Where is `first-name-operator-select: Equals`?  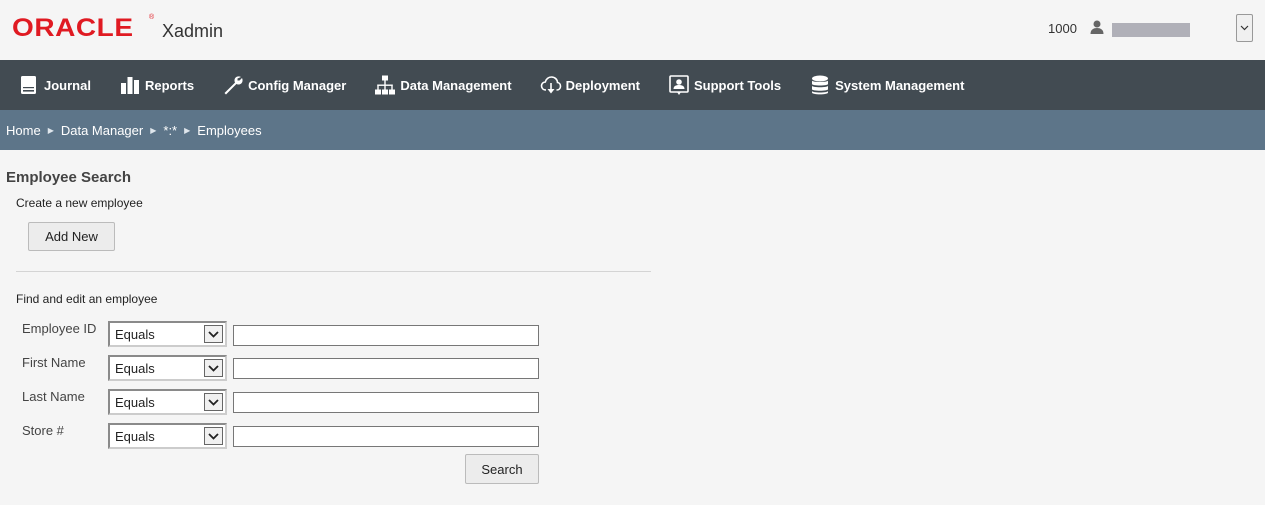 first-name-operator-select: Equals is located at coordinates (167, 368).